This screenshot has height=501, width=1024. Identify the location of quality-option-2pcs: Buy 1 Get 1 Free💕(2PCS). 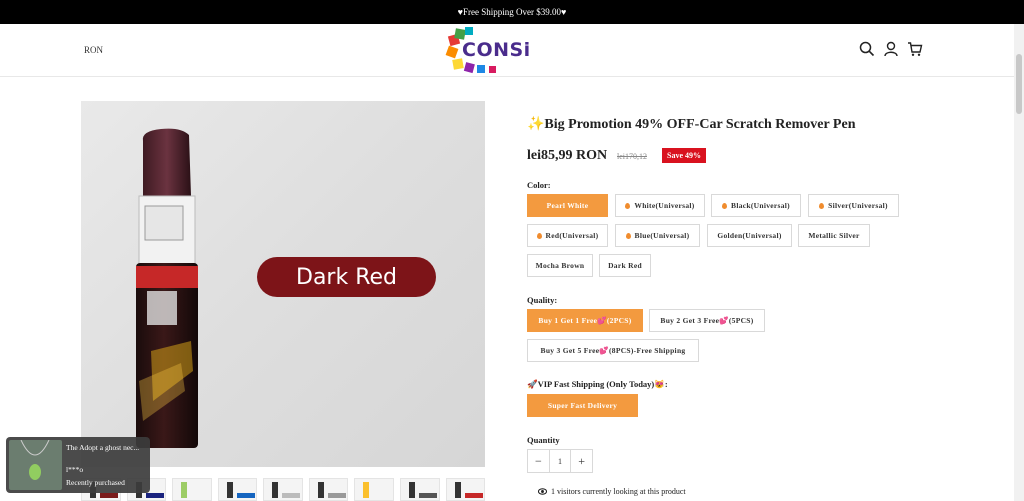
(585, 320).